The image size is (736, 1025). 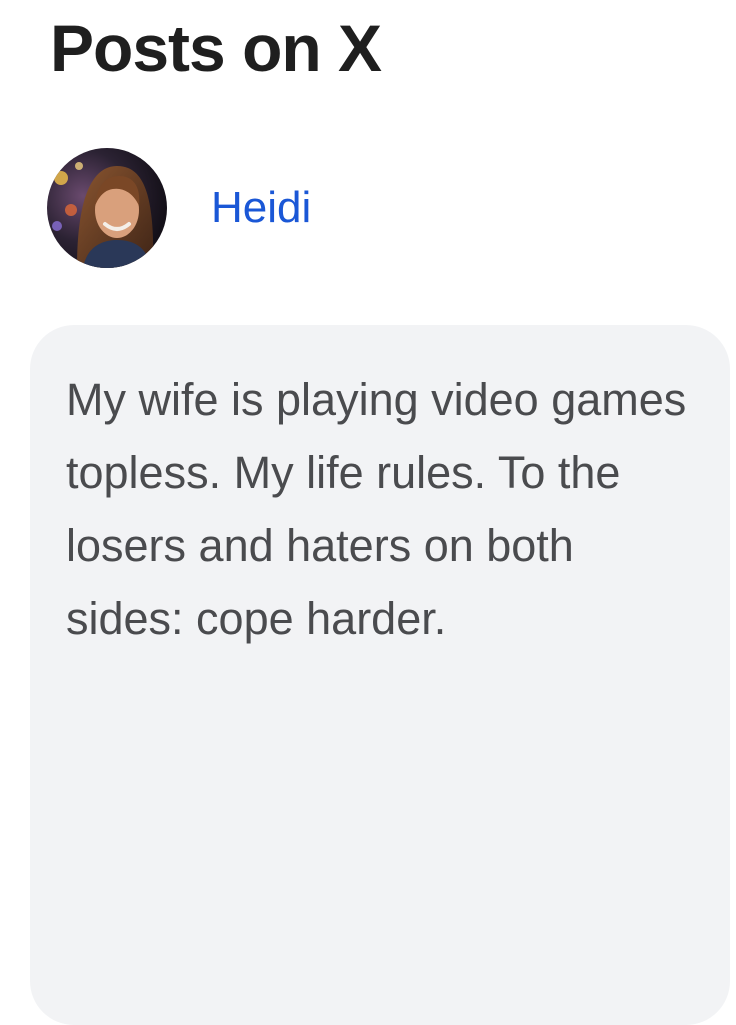 I want to click on author-name-link: Heidi, so click(x=261, y=208).